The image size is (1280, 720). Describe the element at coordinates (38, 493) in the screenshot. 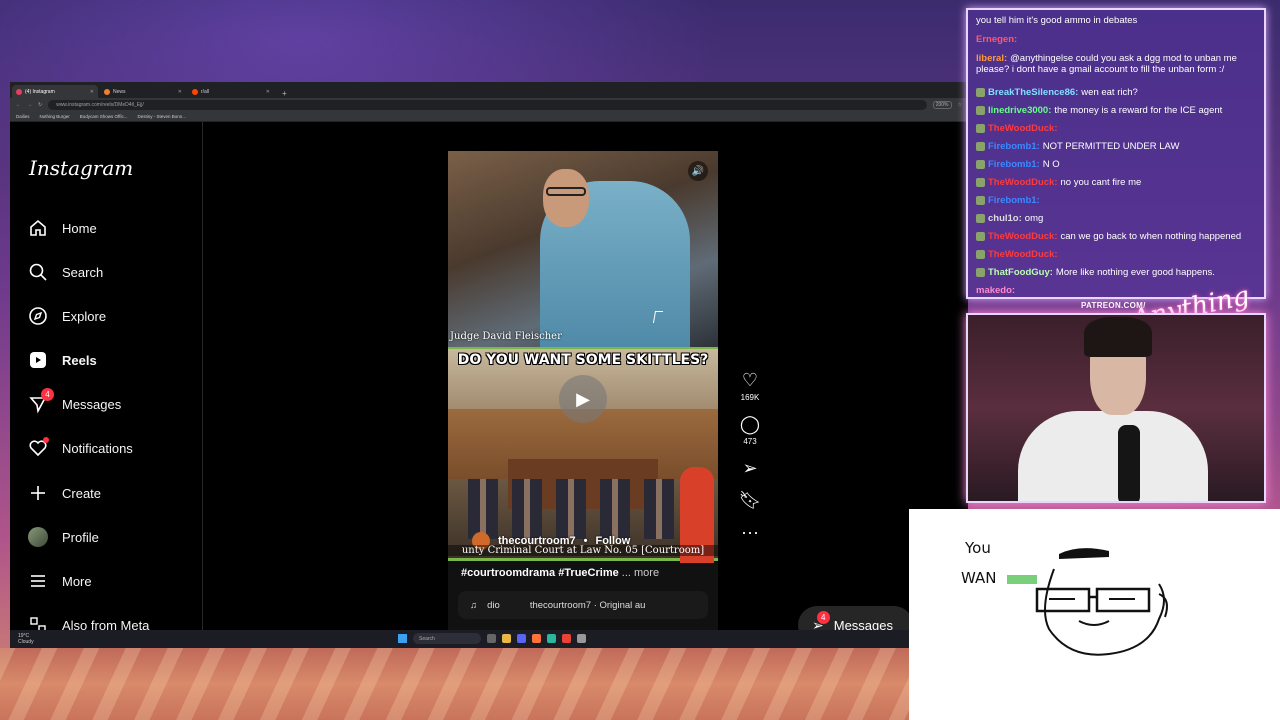

I see `plus-icon` at that location.